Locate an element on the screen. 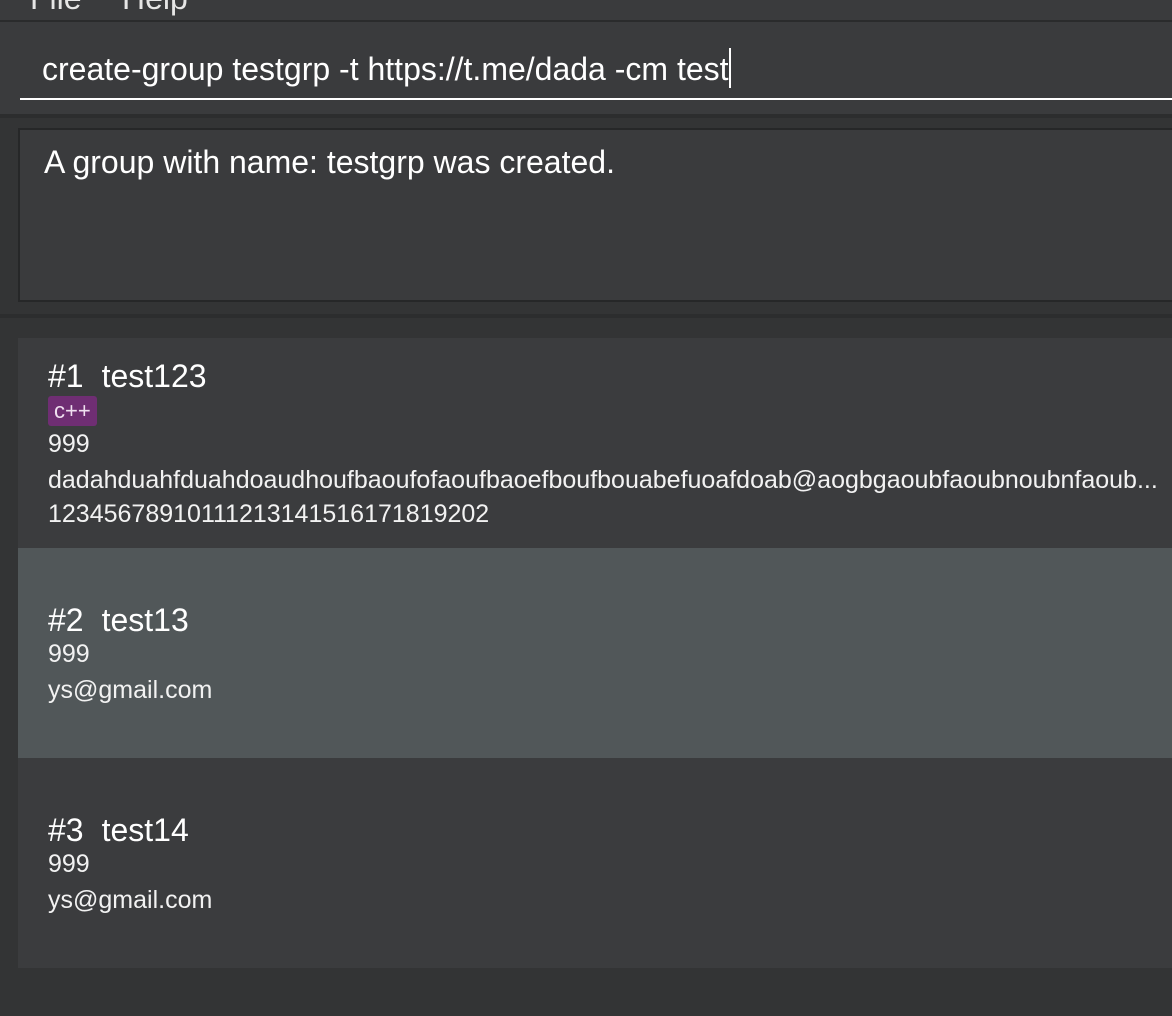 This screenshot has width=1172, height=1016. person-name: test123 is located at coordinates (154, 376).